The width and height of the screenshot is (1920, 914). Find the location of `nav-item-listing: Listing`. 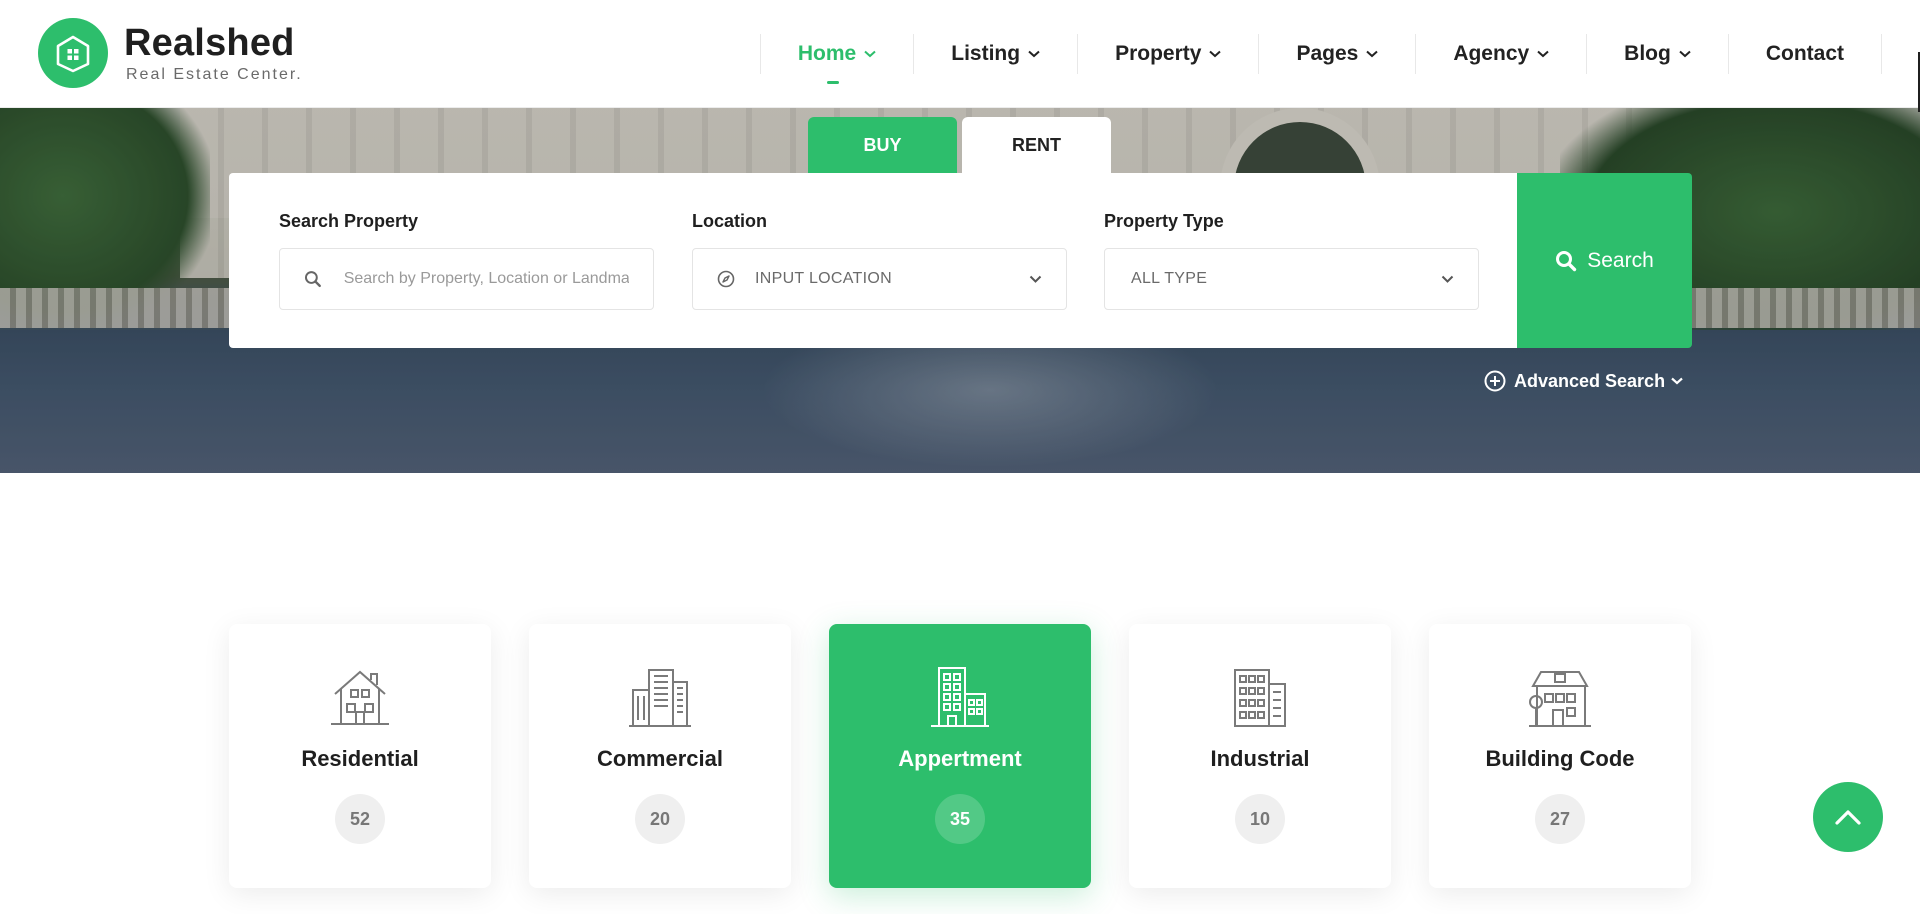

nav-item-listing: Listing is located at coordinates (995, 54).